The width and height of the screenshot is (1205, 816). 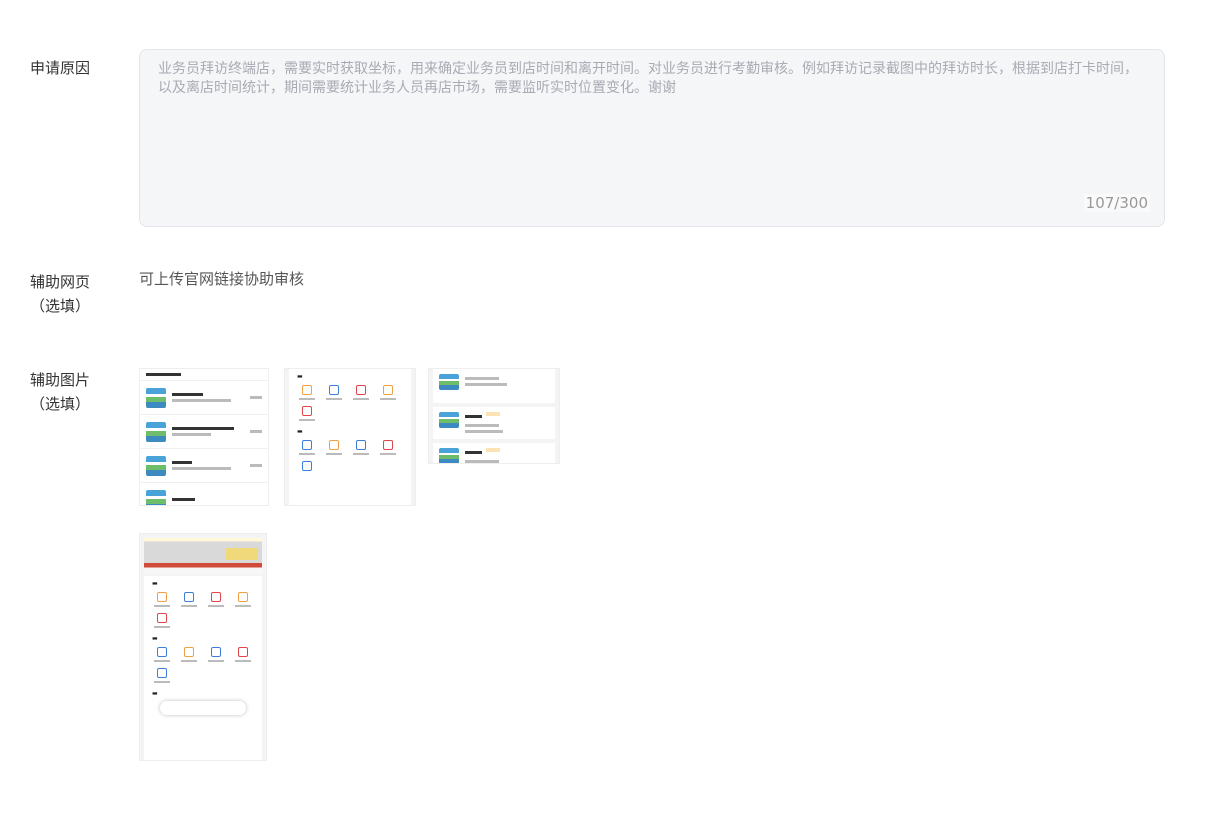 I want to click on thumbnail-visit-records, so click(x=494, y=416).